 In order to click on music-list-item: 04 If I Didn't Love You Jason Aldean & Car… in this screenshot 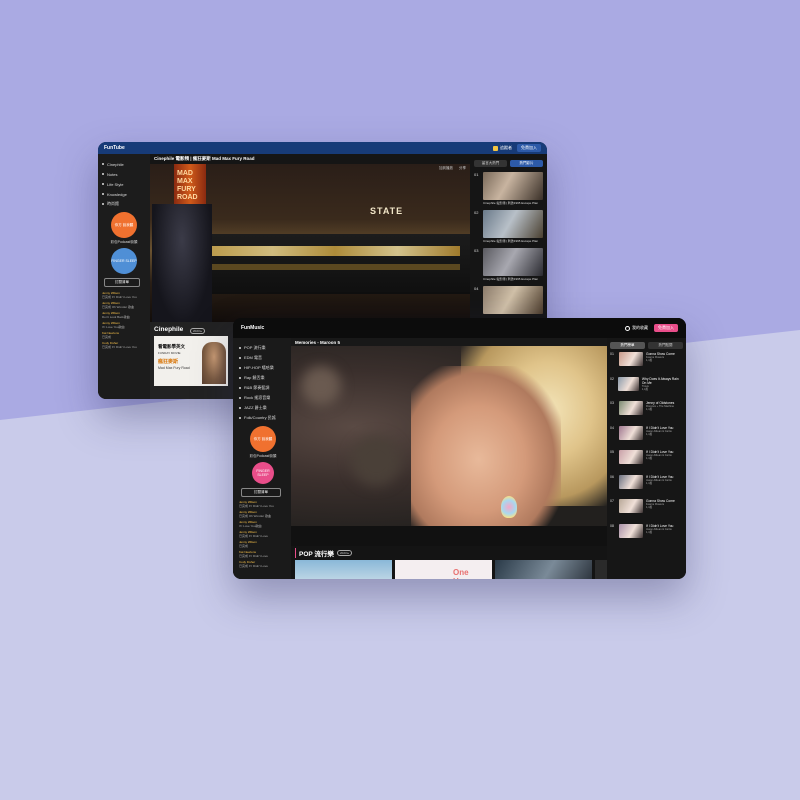, I will do `click(646, 436)`.